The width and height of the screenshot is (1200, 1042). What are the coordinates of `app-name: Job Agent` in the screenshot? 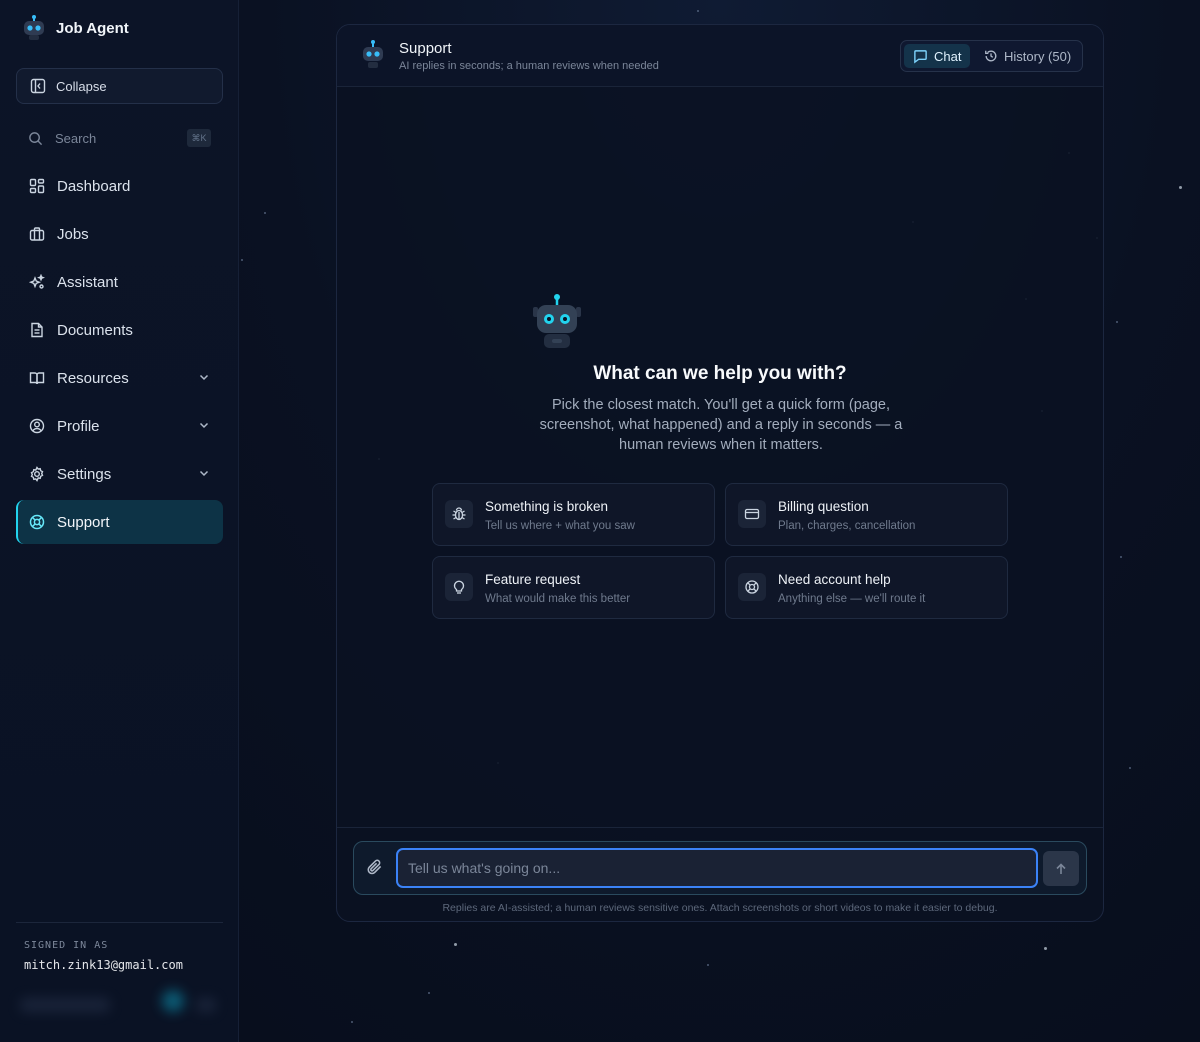 It's located at (92, 28).